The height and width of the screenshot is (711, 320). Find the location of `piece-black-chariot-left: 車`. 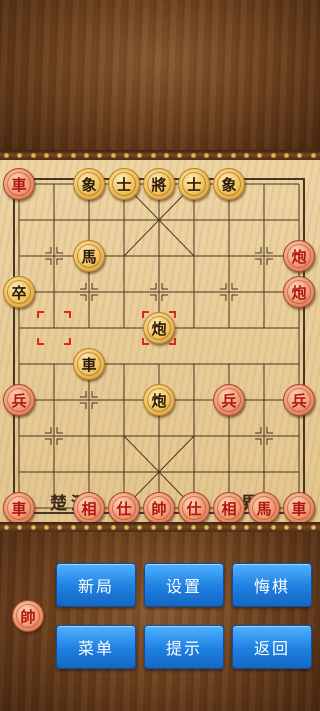

piece-black-chariot-left: 車 is located at coordinates (19, 184).